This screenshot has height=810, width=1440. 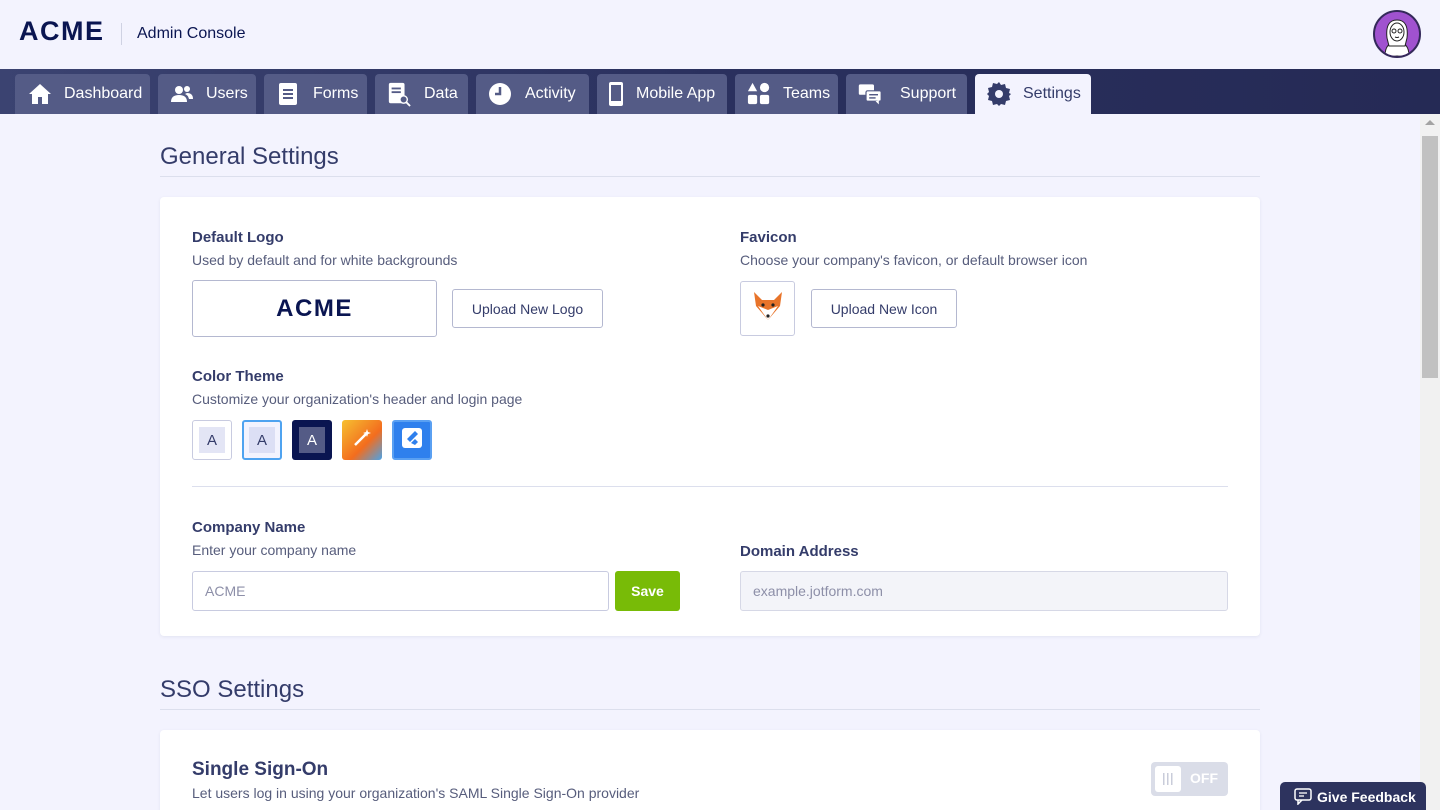 What do you see at coordinates (768, 237) in the screenshot?
I see `favicon-label: Favicon` at bounding box center [768, 237].